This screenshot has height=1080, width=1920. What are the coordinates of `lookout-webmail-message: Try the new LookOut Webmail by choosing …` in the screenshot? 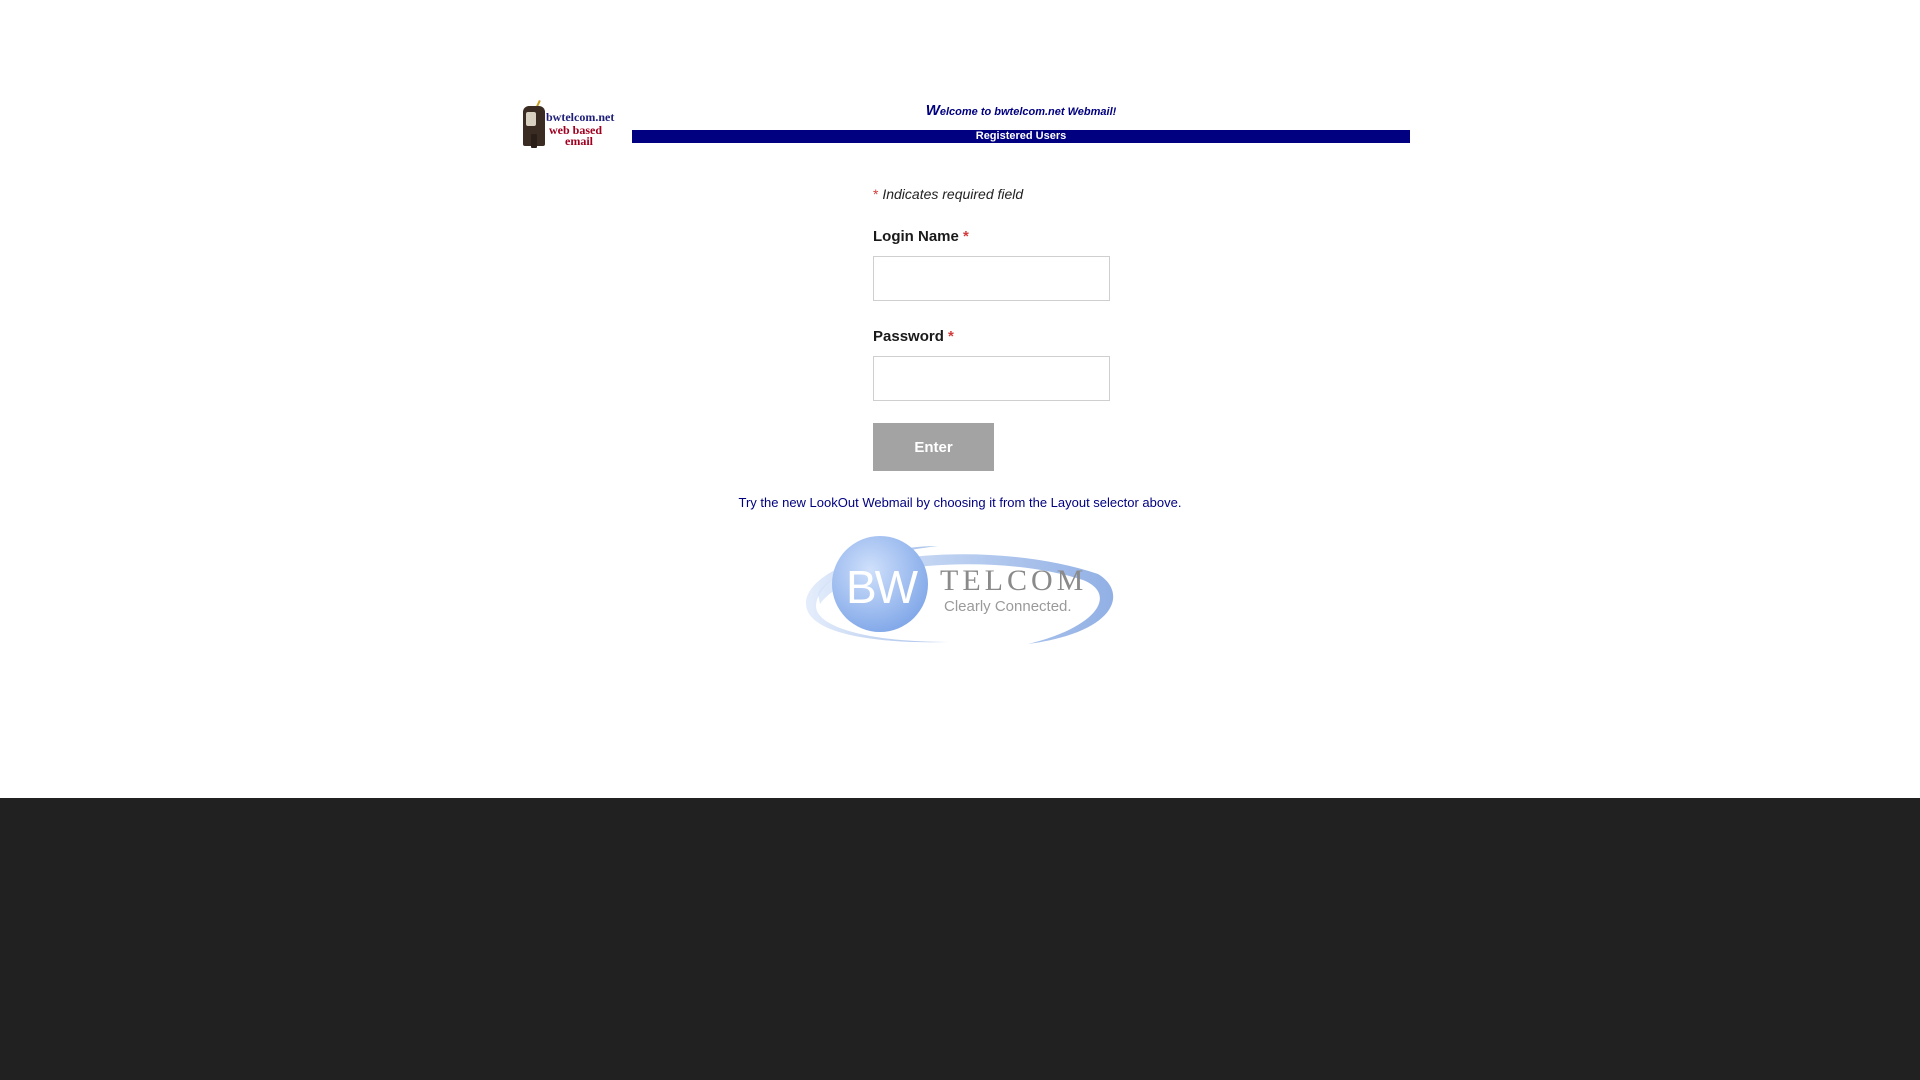 It's located at (960, 502).